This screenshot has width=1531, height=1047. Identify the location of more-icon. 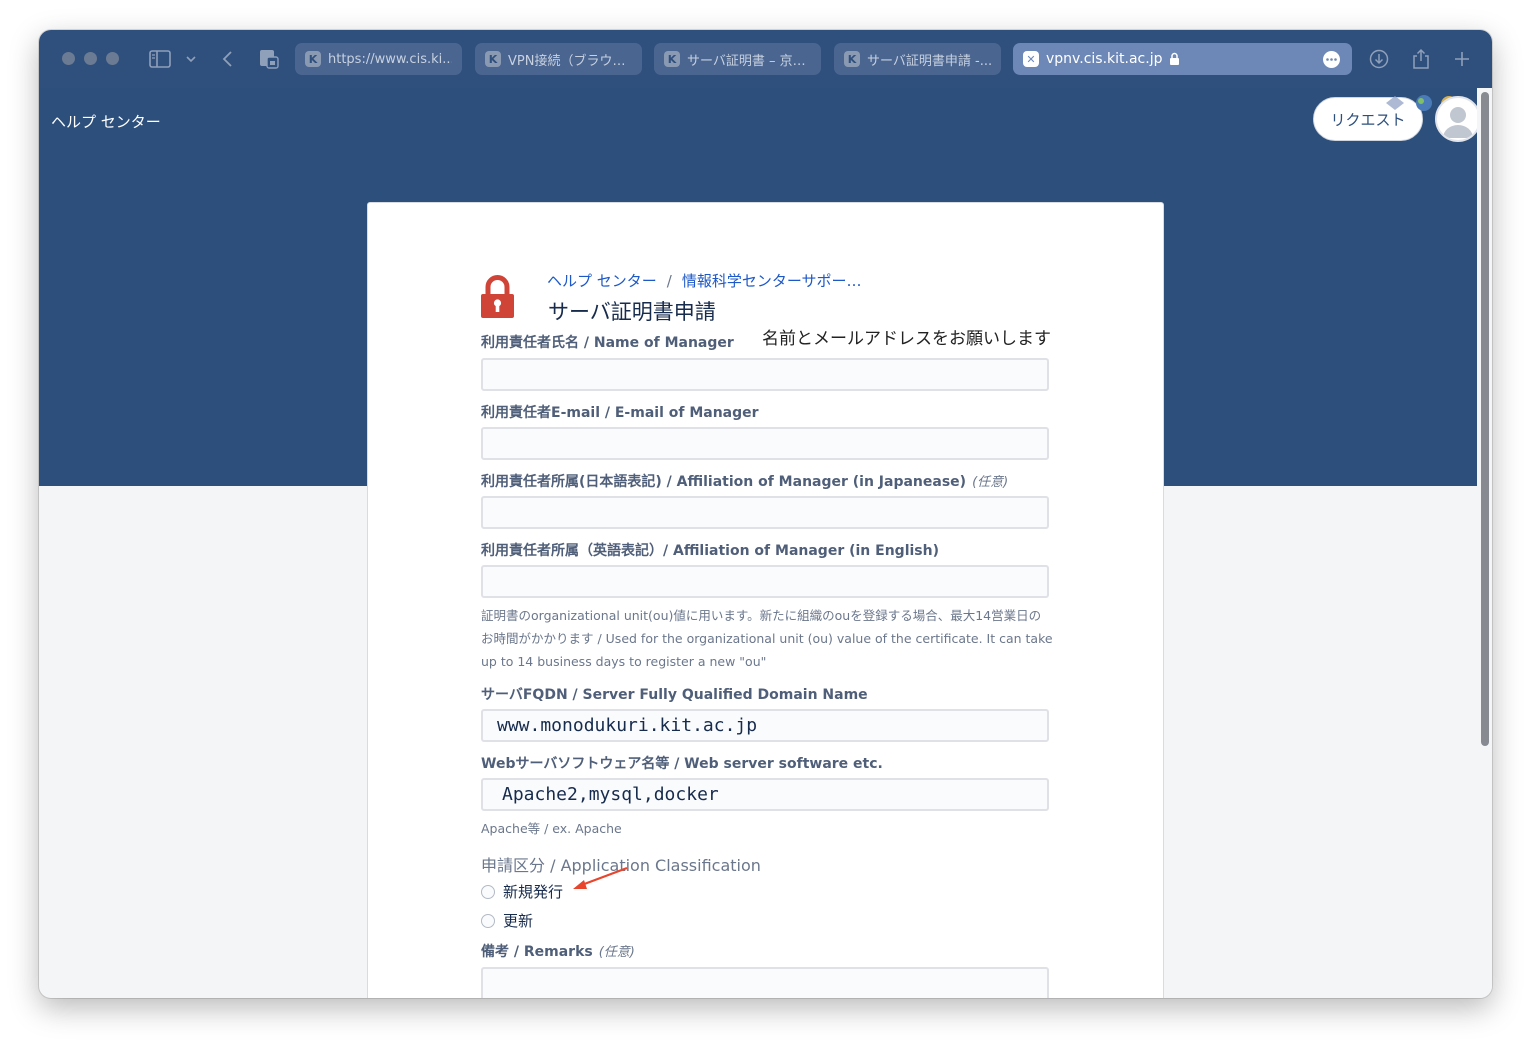
(1331, 59).